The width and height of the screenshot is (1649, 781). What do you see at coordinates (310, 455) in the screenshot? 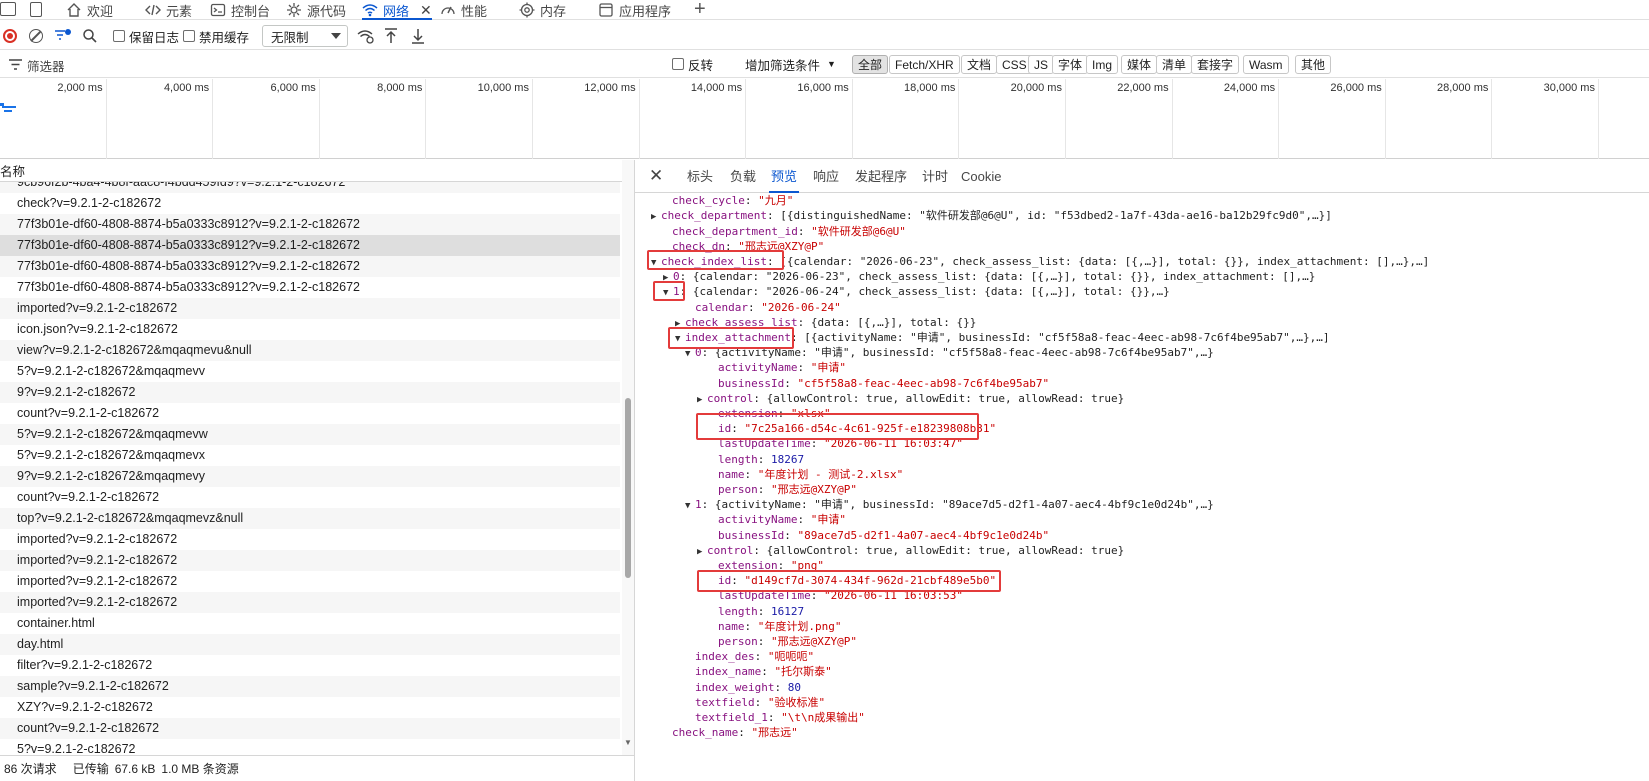
I see `request-row: 5?v=9.2.1-2-c182672&mqaqmevx` at bounding box center [310, 455].